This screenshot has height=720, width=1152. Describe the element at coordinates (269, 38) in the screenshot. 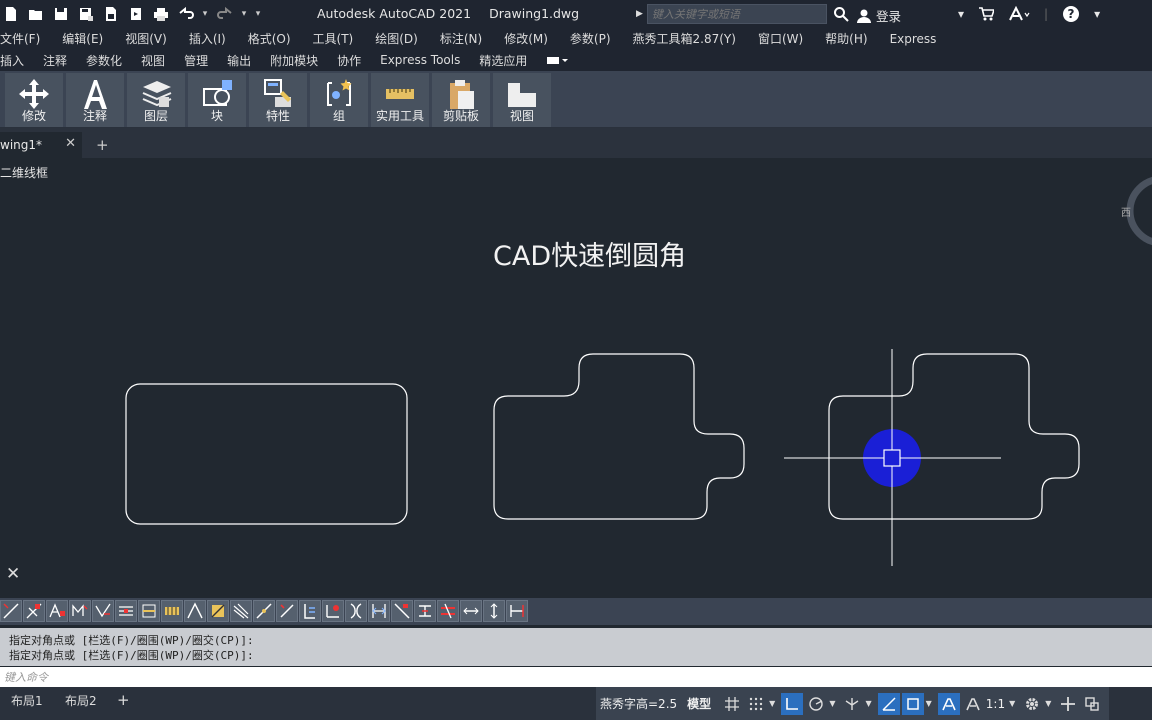

I see `menu-format: 格式(O)` at that location.